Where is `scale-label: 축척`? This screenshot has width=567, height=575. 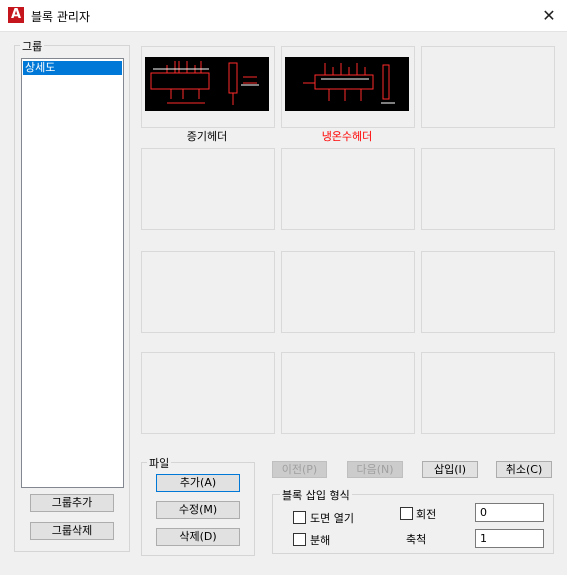 scale-label: 축척 is located at coordinates (416, 539).